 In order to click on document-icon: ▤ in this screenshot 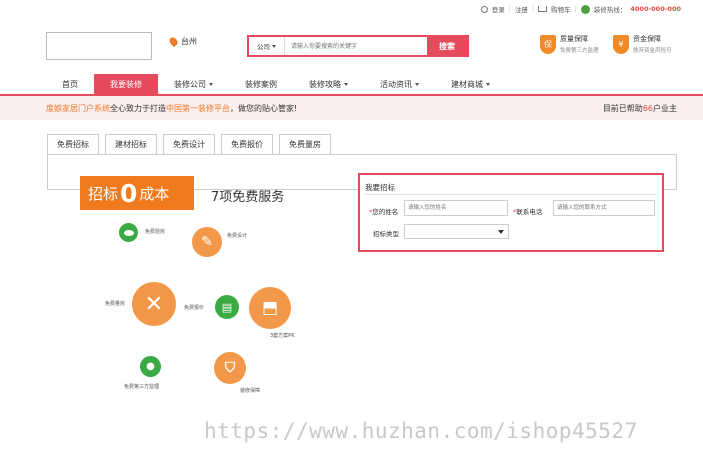, I will do `click(227, 307)`.